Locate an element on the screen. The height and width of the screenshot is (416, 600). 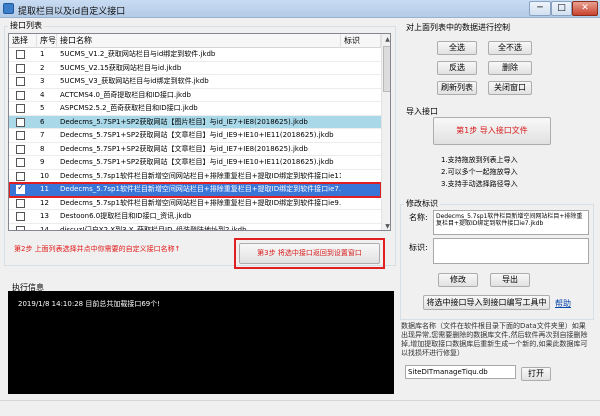
delete-button: 删除 is located at coordinates (510, 68).